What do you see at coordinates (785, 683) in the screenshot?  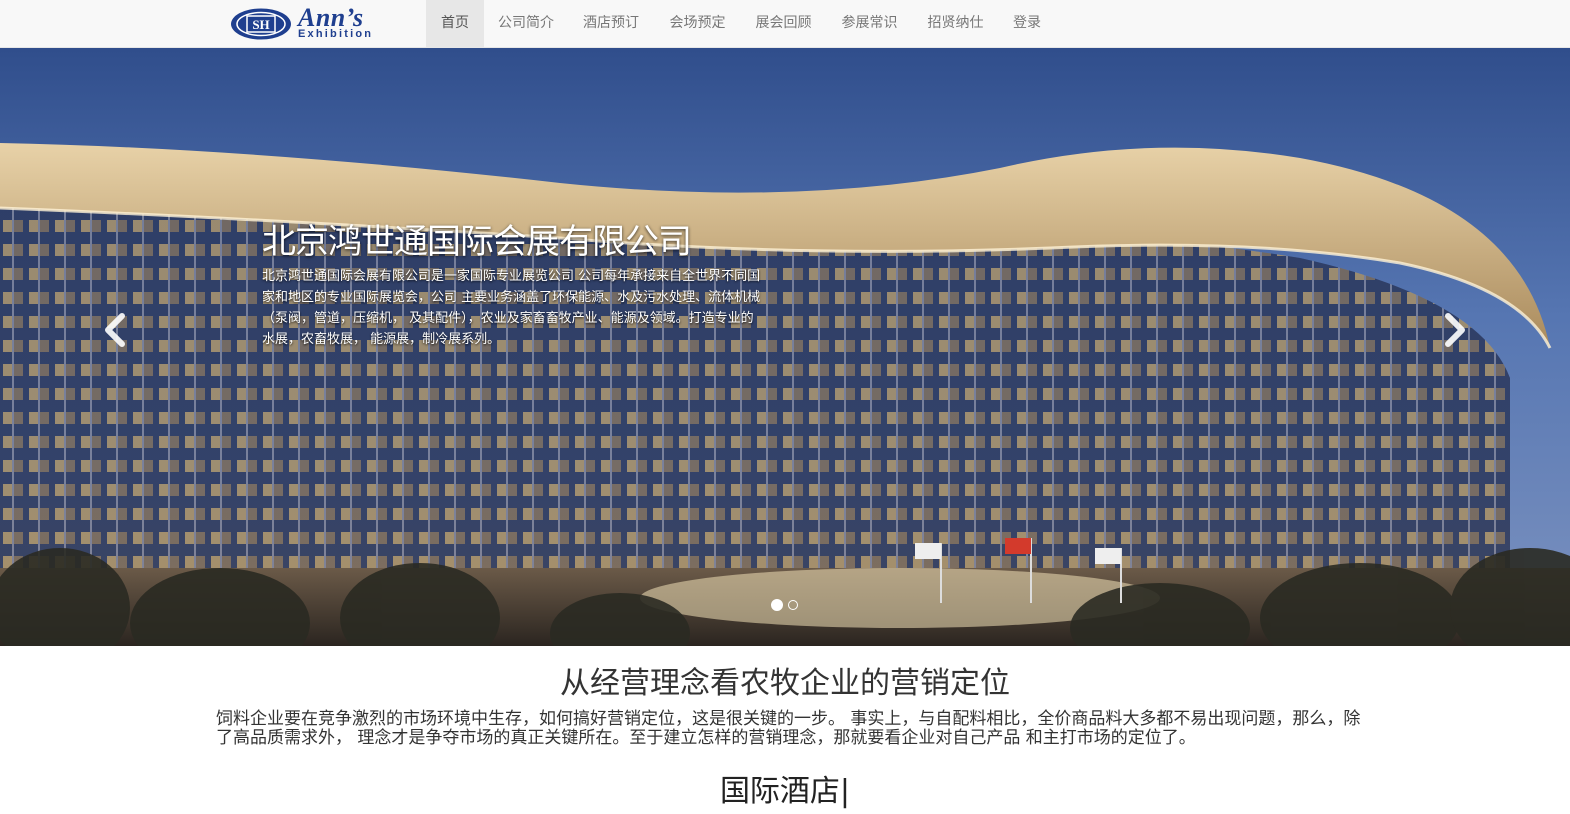 I see `article-title: 从经营理念看农牧企业的营销定位` at bounding box center [785, 683].